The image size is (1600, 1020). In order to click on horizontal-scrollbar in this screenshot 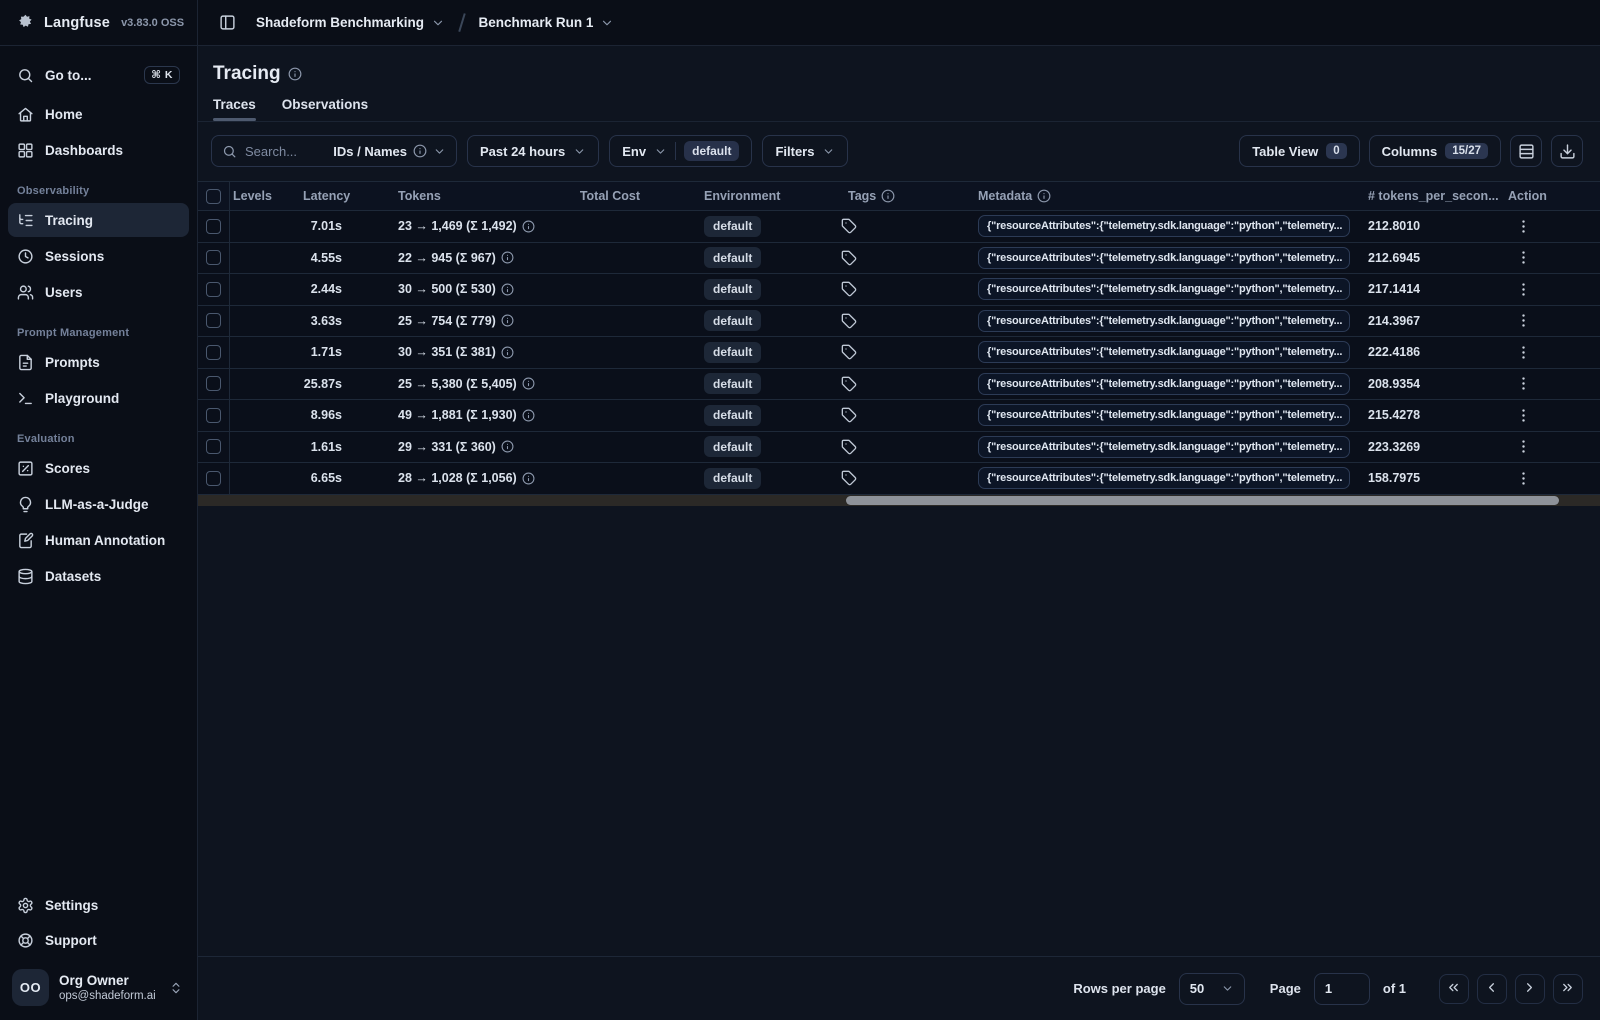, I will do `click(899, 500)`.